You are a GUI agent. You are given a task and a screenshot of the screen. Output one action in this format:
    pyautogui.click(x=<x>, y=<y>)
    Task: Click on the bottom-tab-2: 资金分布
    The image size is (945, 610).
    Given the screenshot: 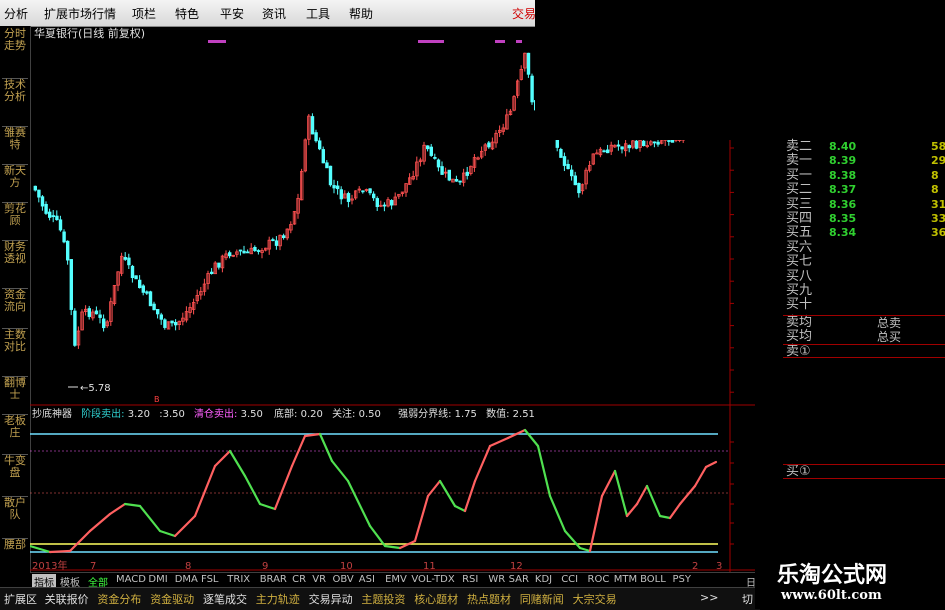 What is the action you would take?
    pyautogui.click(x=119, y=599)
    